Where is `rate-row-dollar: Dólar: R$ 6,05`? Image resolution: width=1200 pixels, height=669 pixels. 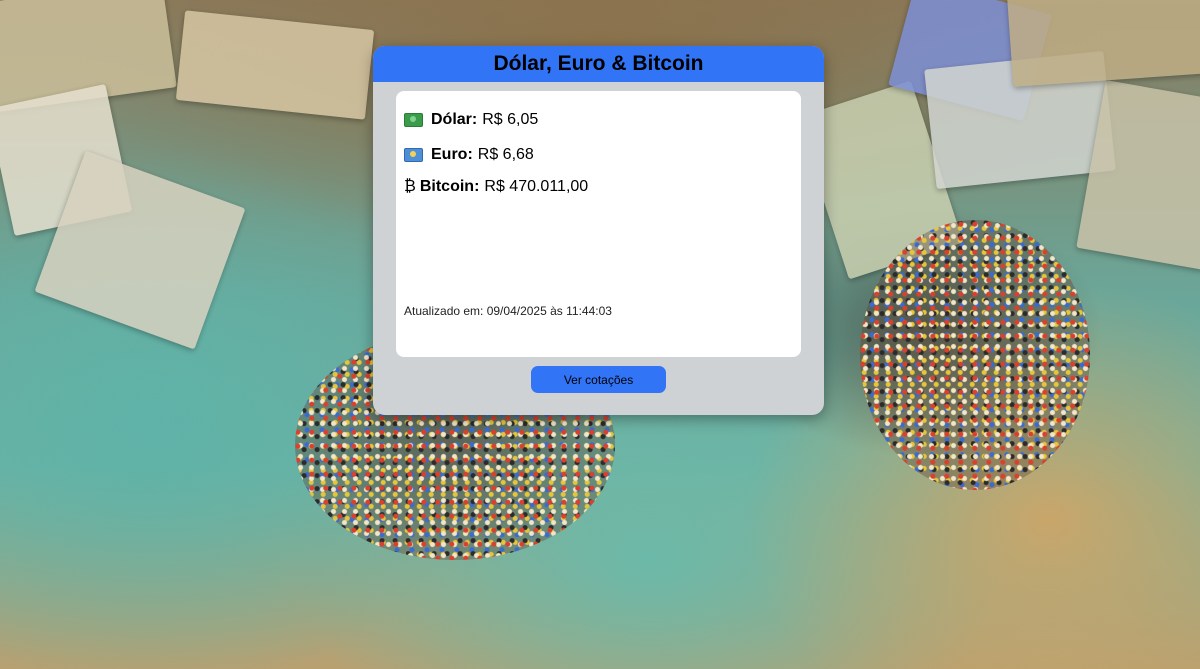 rate-row-dollar: Dólar: R$ 6,05 is located at coordinates (471, 120).